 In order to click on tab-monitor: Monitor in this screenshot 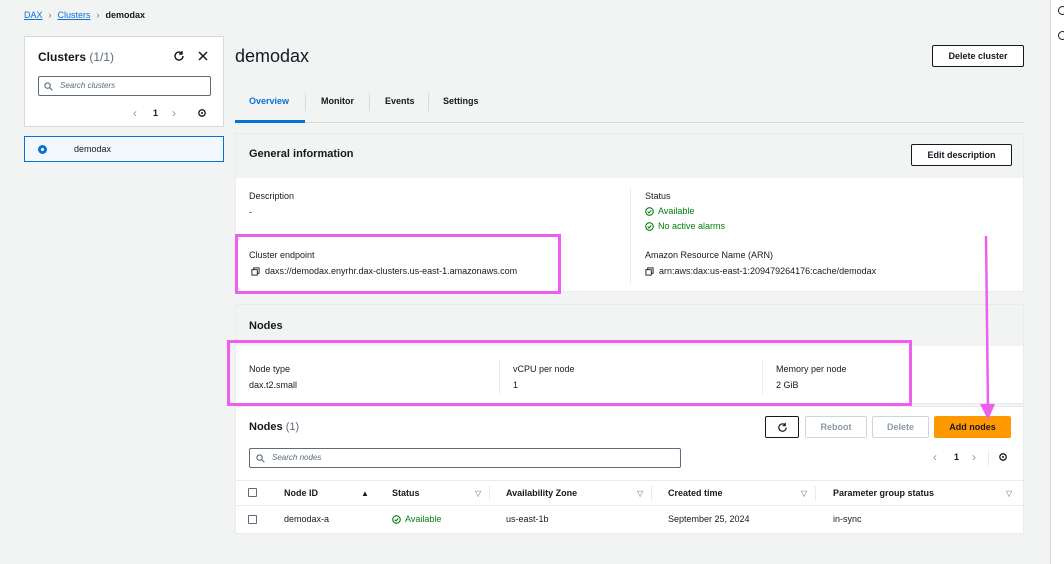, I will do `click(337, 101)`.